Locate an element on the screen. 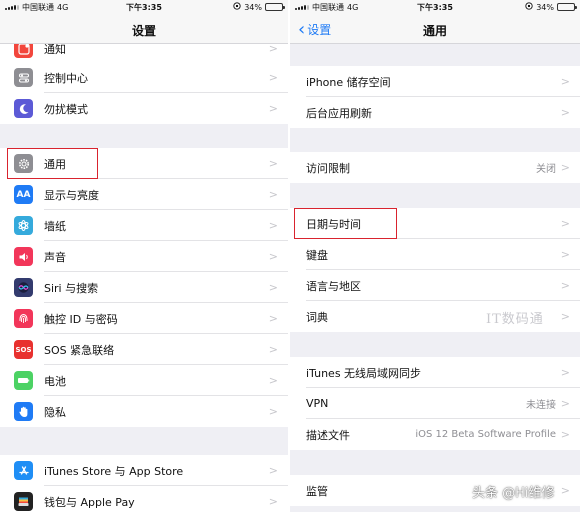 The image size is (580, 512). settings-row-do-not-disturb: 勿扰模式 > is located at coordinates (144, 108).